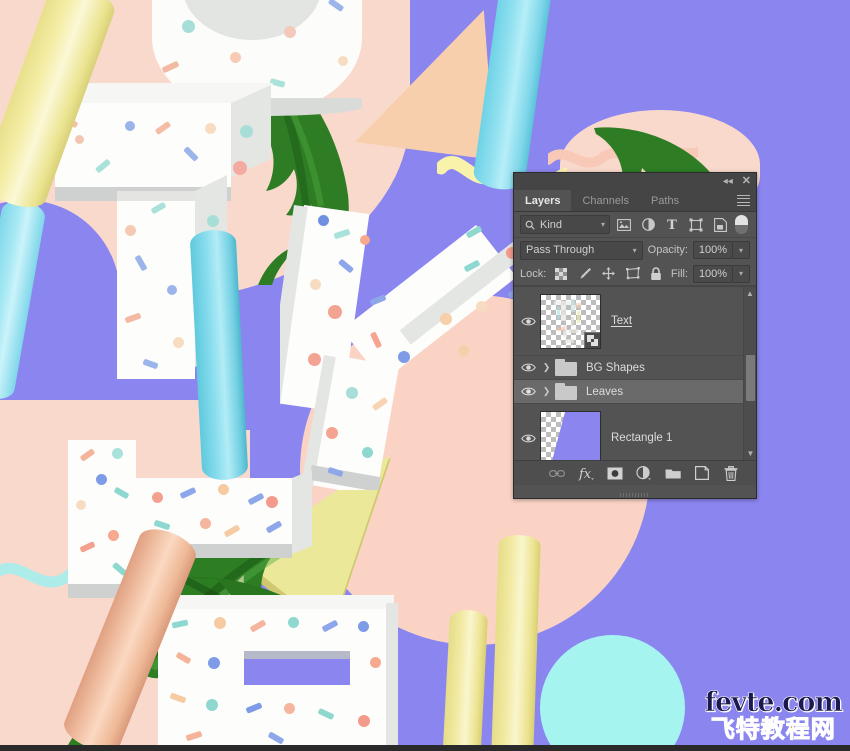 This screenshot has height=751, width=850. I want to click on layer-row-text: Text, so click(635, 321).